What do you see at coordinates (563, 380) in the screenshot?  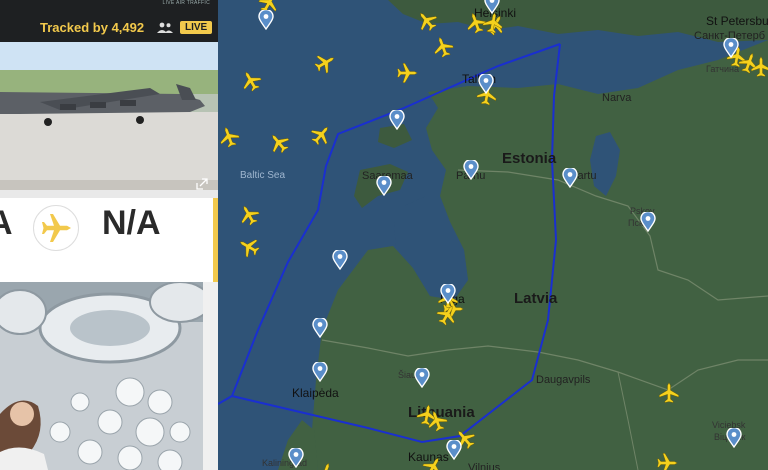 I see `city-label-daugavpils: Daugavpils` at bounding box center [563, 380].